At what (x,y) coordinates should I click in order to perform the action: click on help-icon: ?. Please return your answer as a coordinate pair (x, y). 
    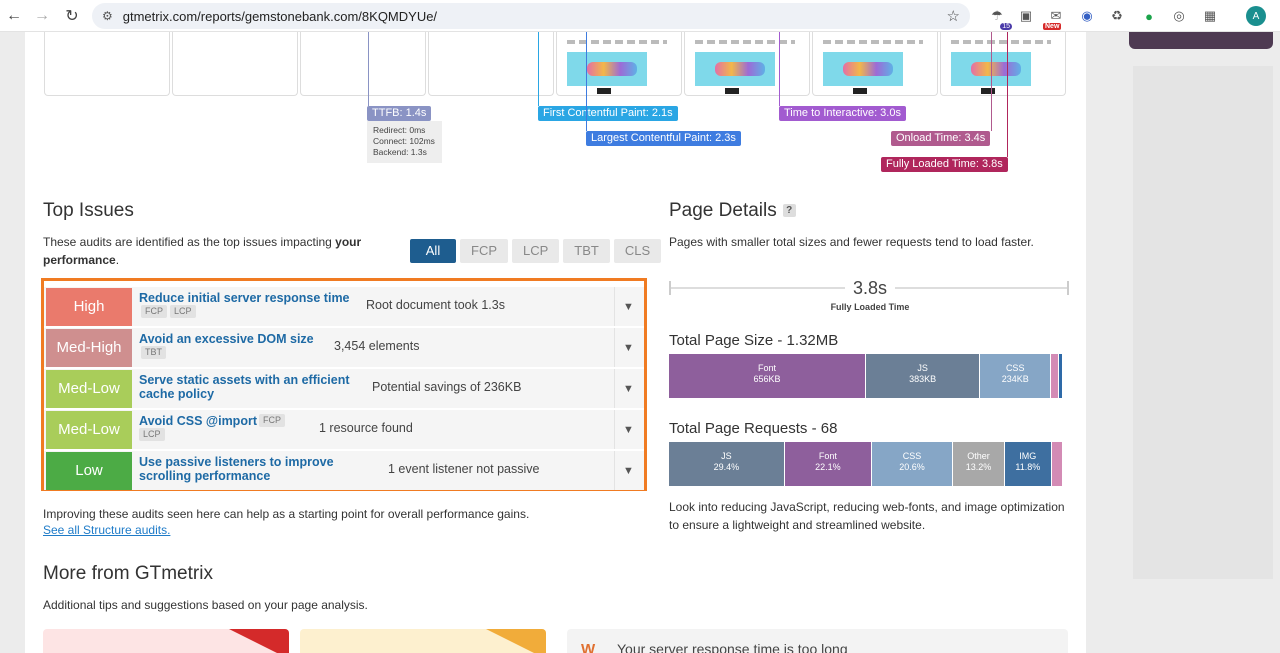
    Looking at the image, I should click on (789, 211).